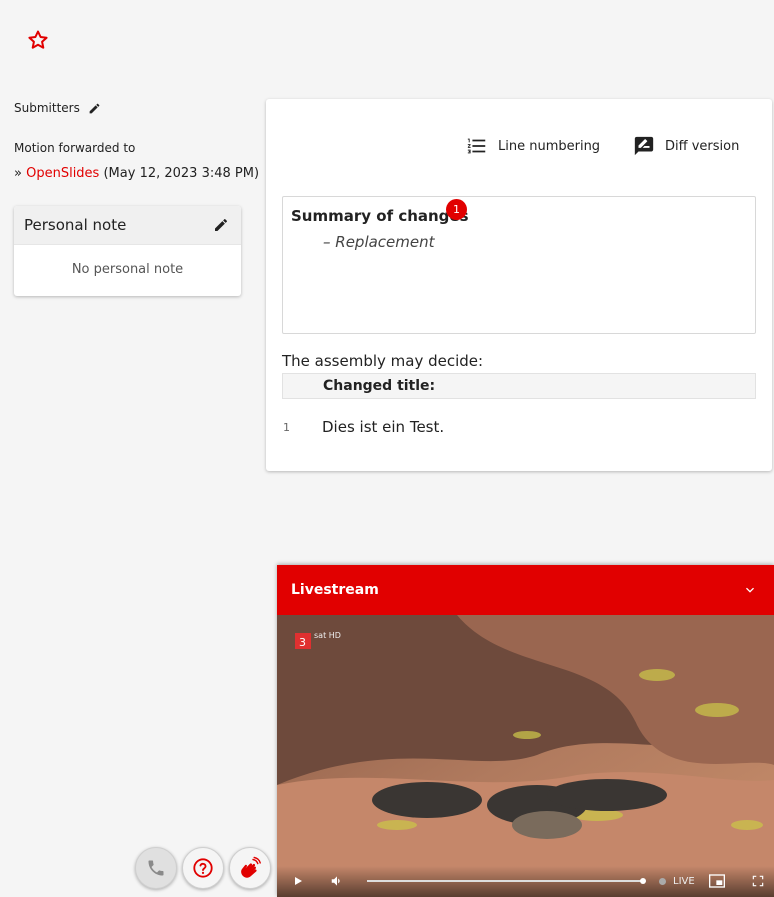 The image size is (774, 897). Describe the element at coordinates (38, 40) in the screenshot. I see `favorite-star-icon` at that location.